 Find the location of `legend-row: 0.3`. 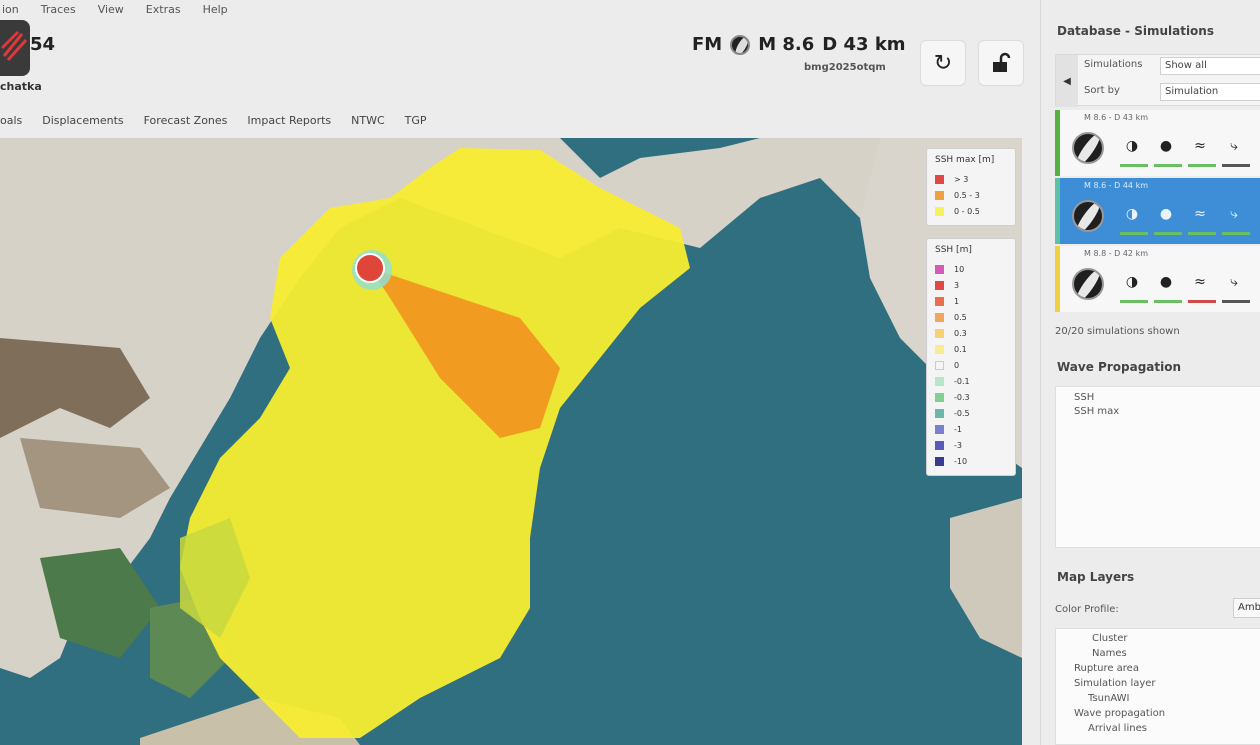

legend-row: 0.3 is located at coordinates (971, 333).